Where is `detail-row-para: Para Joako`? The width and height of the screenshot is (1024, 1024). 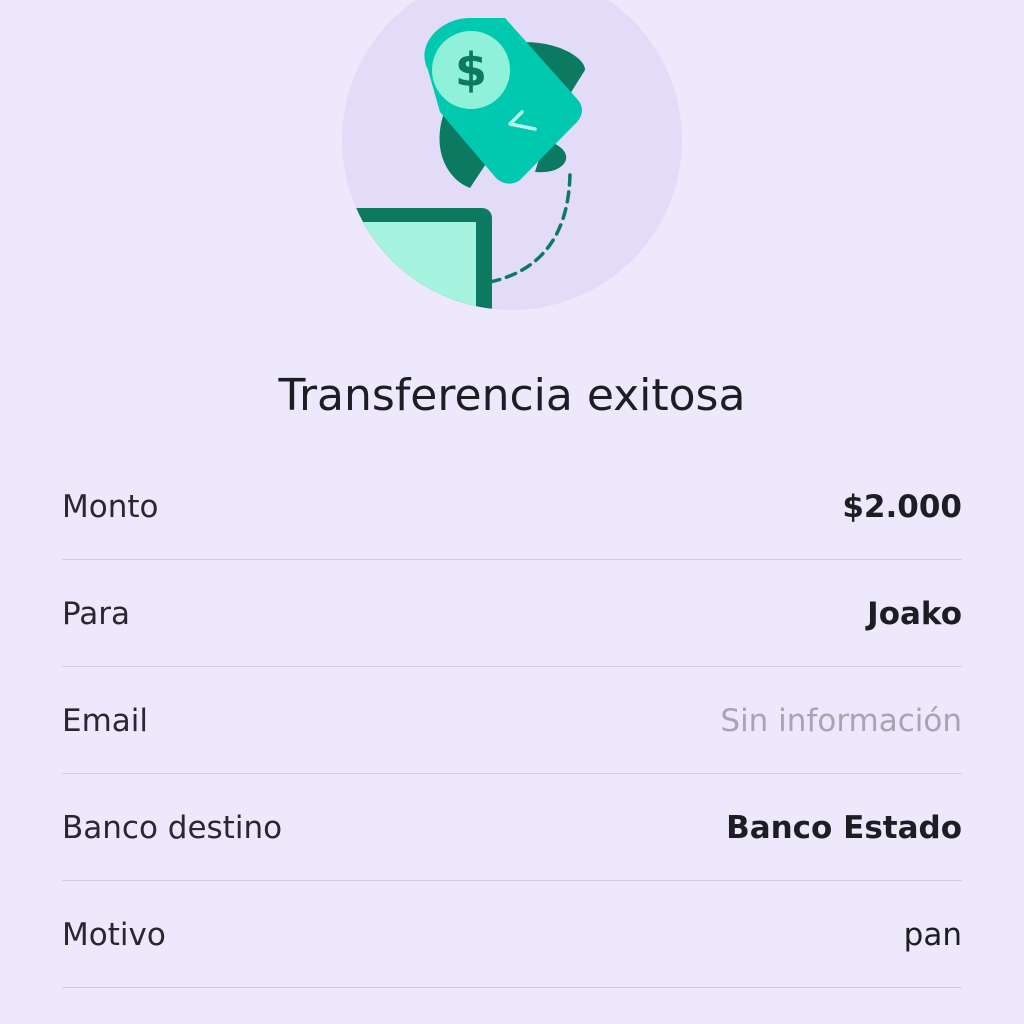 detail-row-para: Para Joako is located at coordinates (512, 613).